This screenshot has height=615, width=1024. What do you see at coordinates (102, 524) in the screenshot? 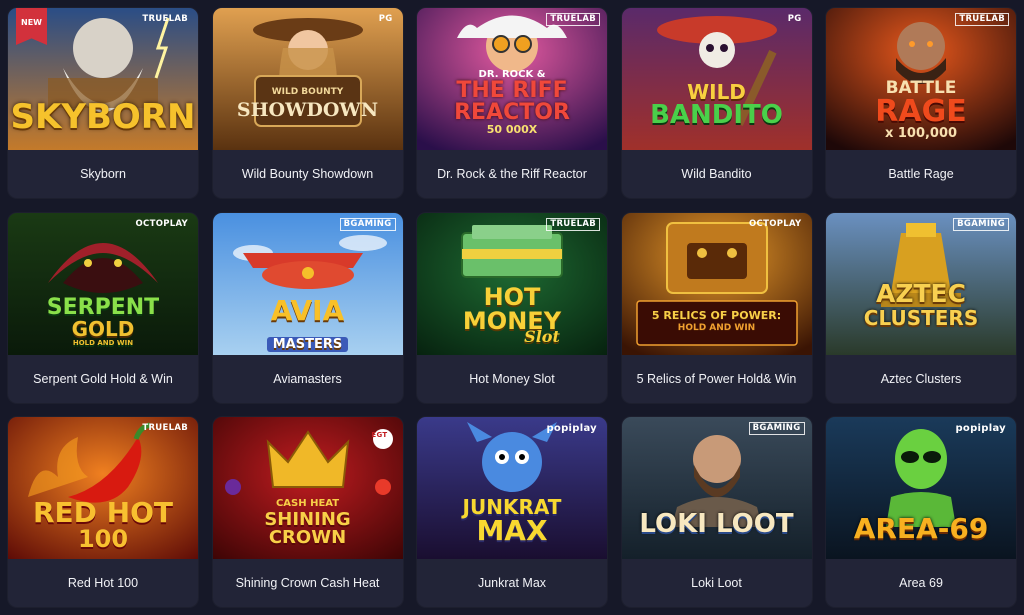
I see `game-logo: RED HOT 100` at bounding box center [102, 524].